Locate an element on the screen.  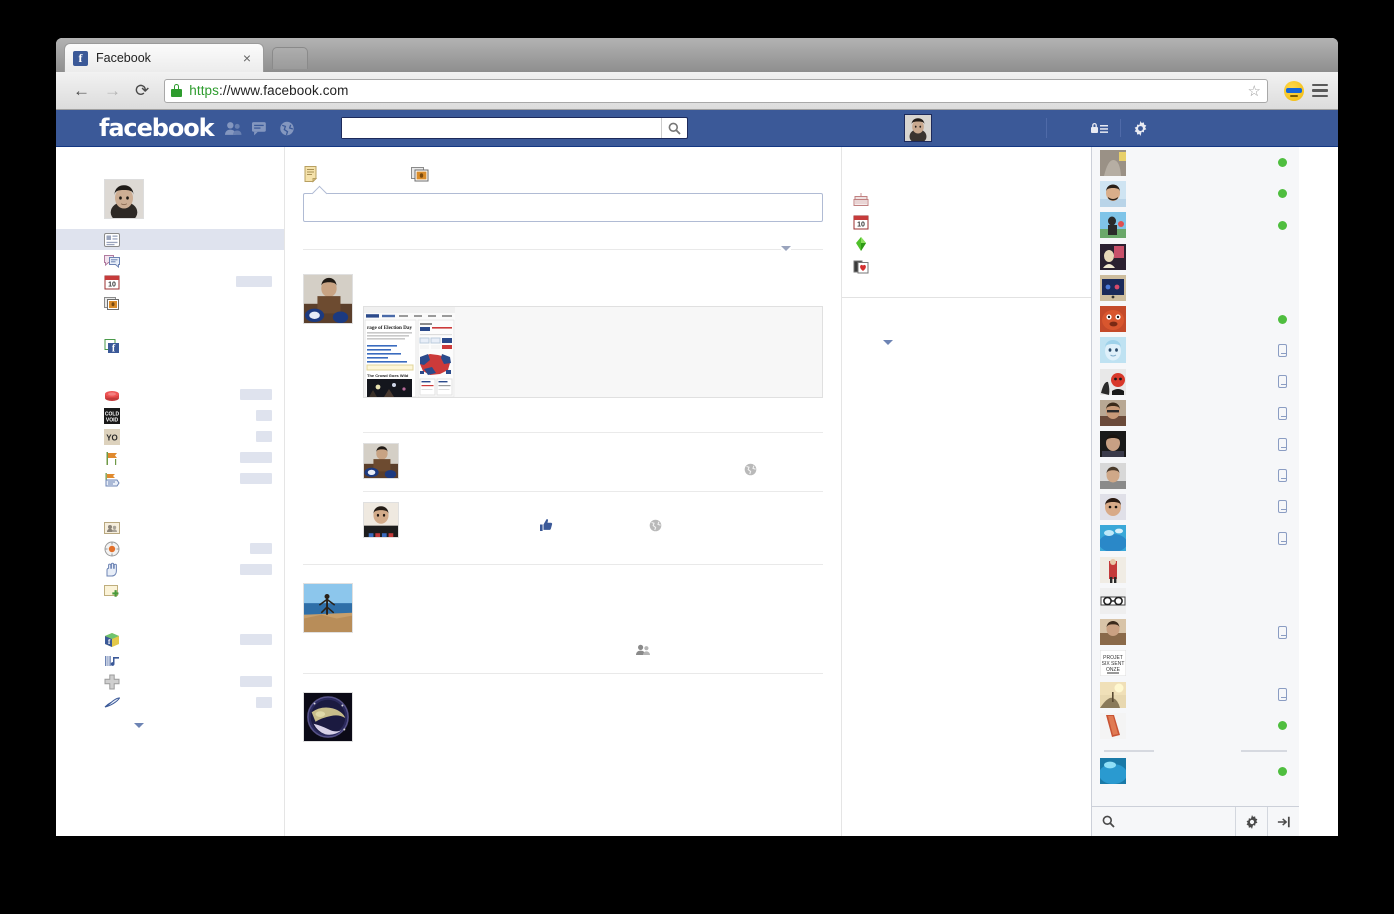
friend-requests-icon is located at coordinates (233, 128).